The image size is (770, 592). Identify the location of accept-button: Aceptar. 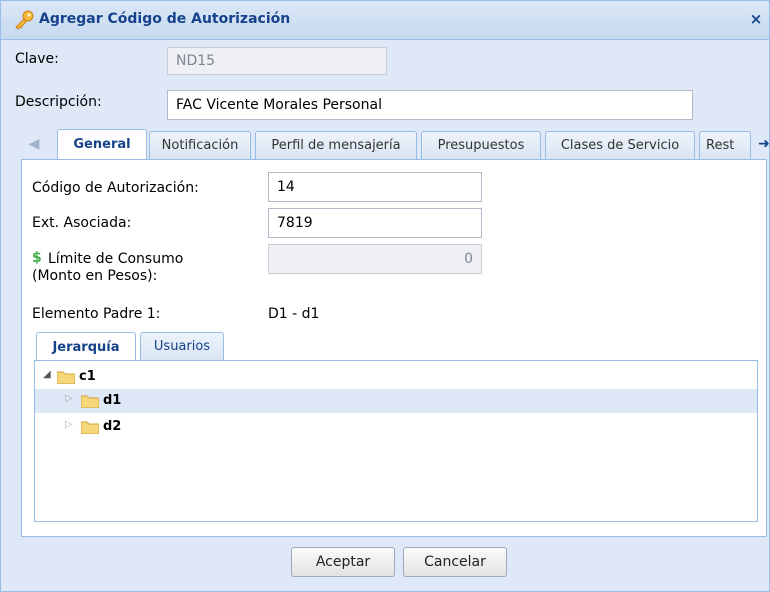
(343, 562).